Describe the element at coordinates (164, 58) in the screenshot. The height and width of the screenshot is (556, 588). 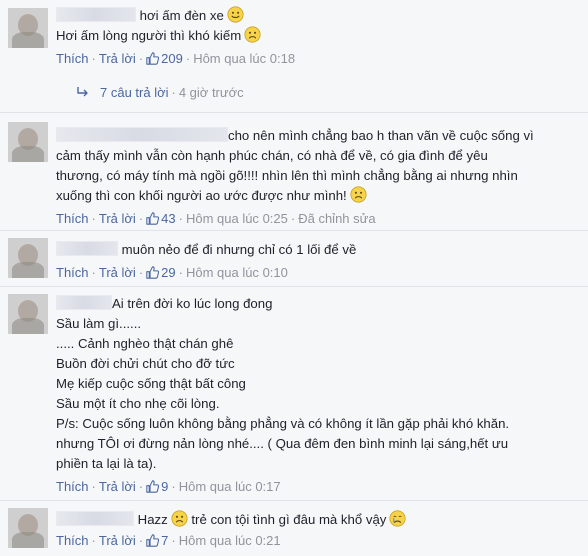
I see `like-count: 209` at that location.